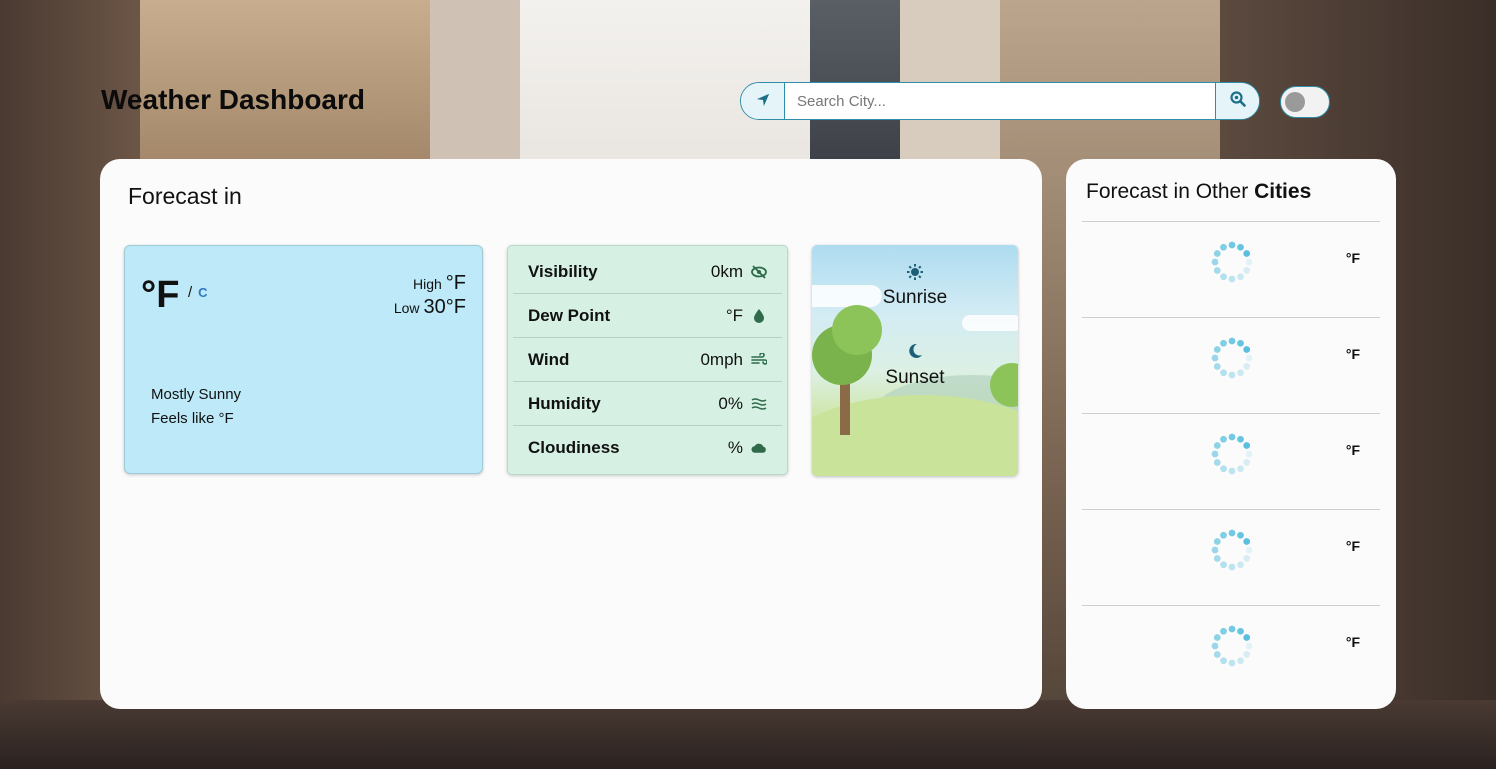 Image resolution: width=1496 pixels, height=769 pixels. Describe the element at coordinates (730, 403) in the screenshot. I see `detail-value: 0%` at that location.